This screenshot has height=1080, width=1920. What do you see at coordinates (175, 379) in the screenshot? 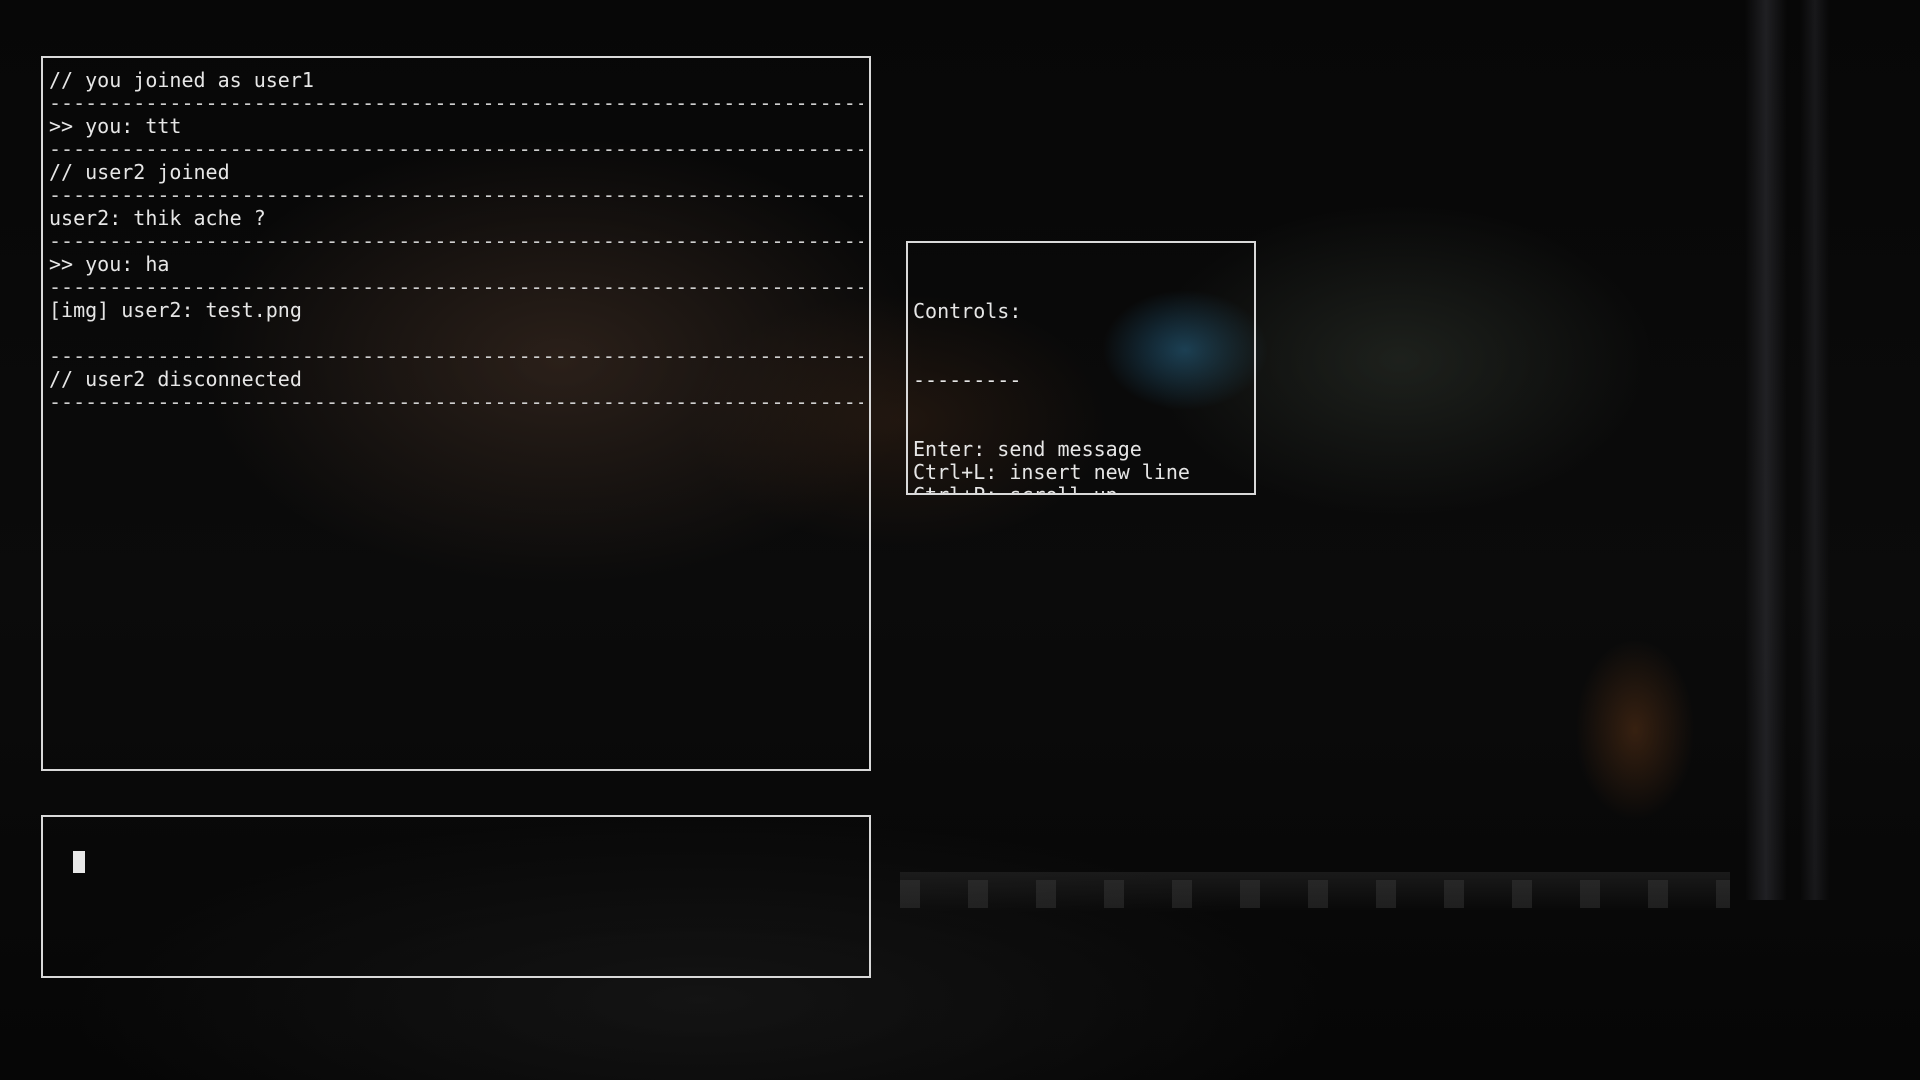
I see `chat-message: // user2 disconnected` at bounding box center [175, 379].